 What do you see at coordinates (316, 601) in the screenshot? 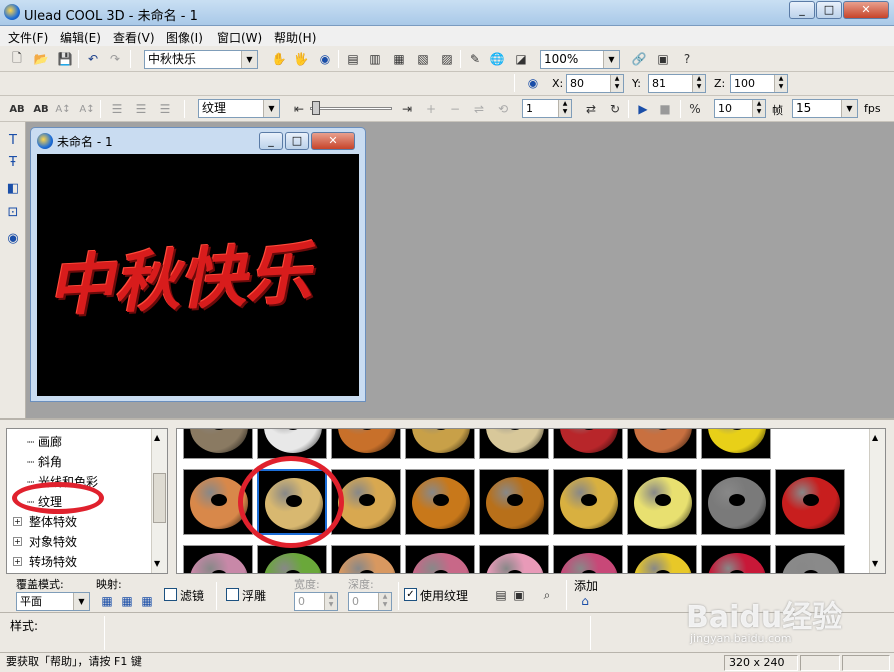
I see `width-input: 0 ▲ ▼` at bounding box center [316, 601].